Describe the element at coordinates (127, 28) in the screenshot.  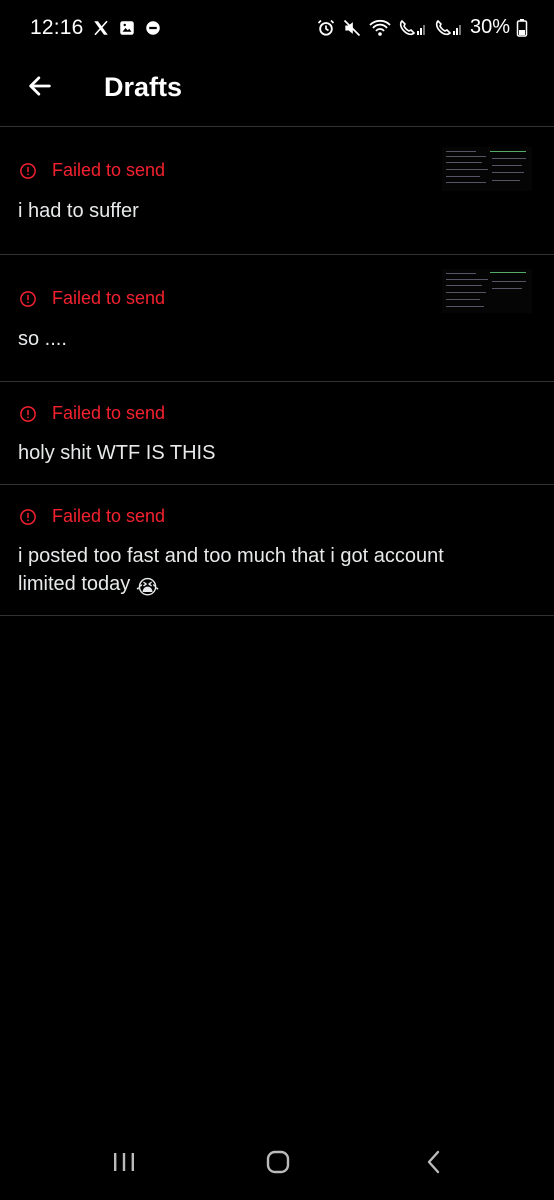
I see `gallery-icon` at that location.